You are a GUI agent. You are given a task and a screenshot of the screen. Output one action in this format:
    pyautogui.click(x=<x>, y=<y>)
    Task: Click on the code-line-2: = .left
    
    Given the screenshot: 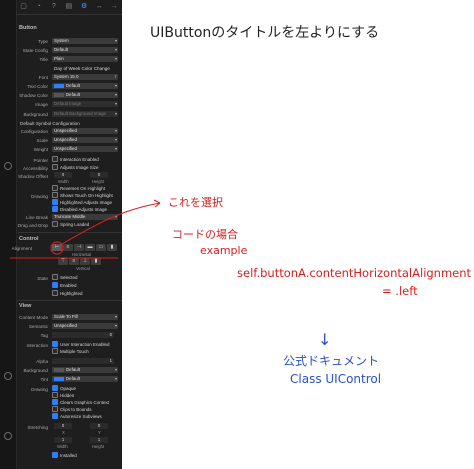 What is the action you would take?
    pyautogui.click(x=400, y=291)
    